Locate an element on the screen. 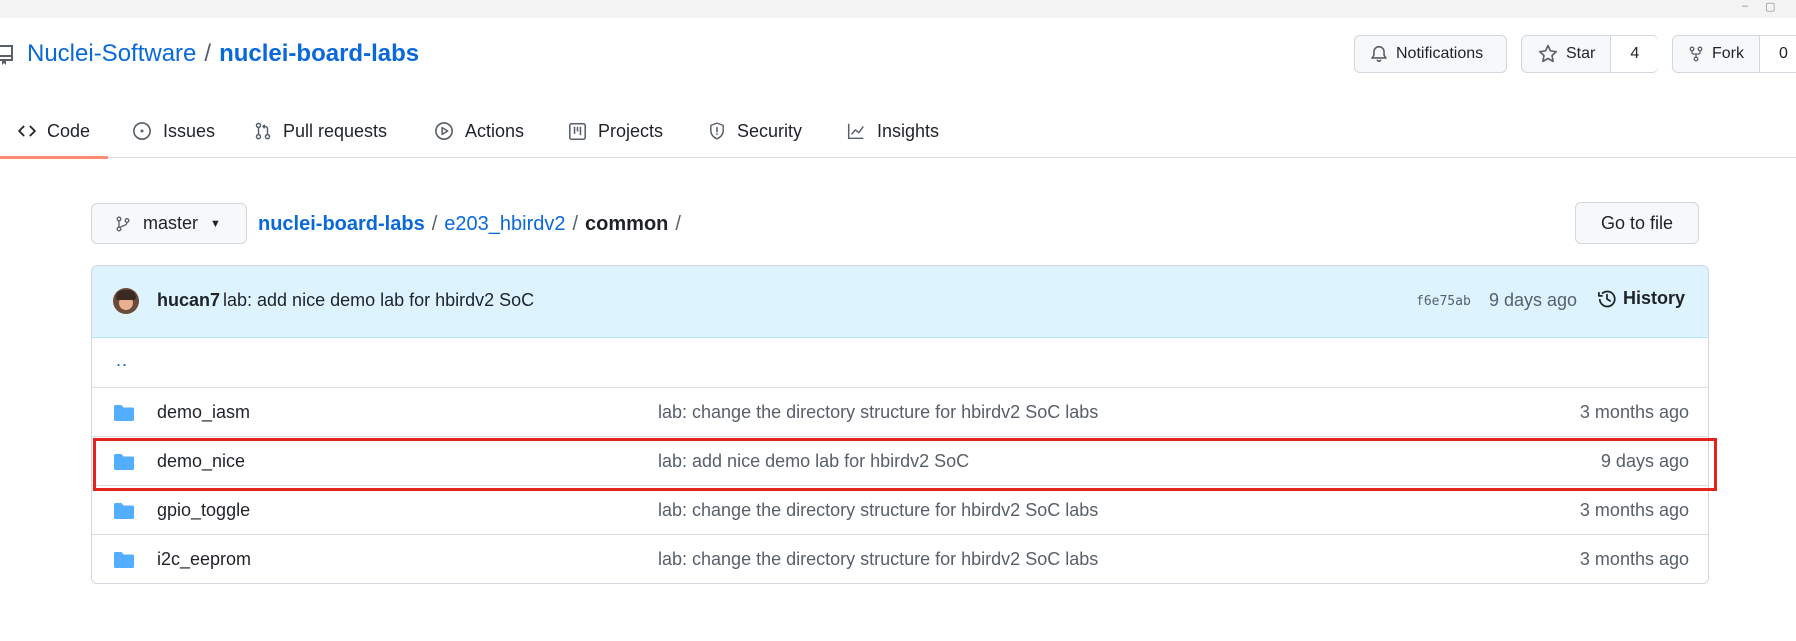 The height and width of the screenshot is (641, 1796). star-button: Star 4 is located at coordinates (1590, 54).